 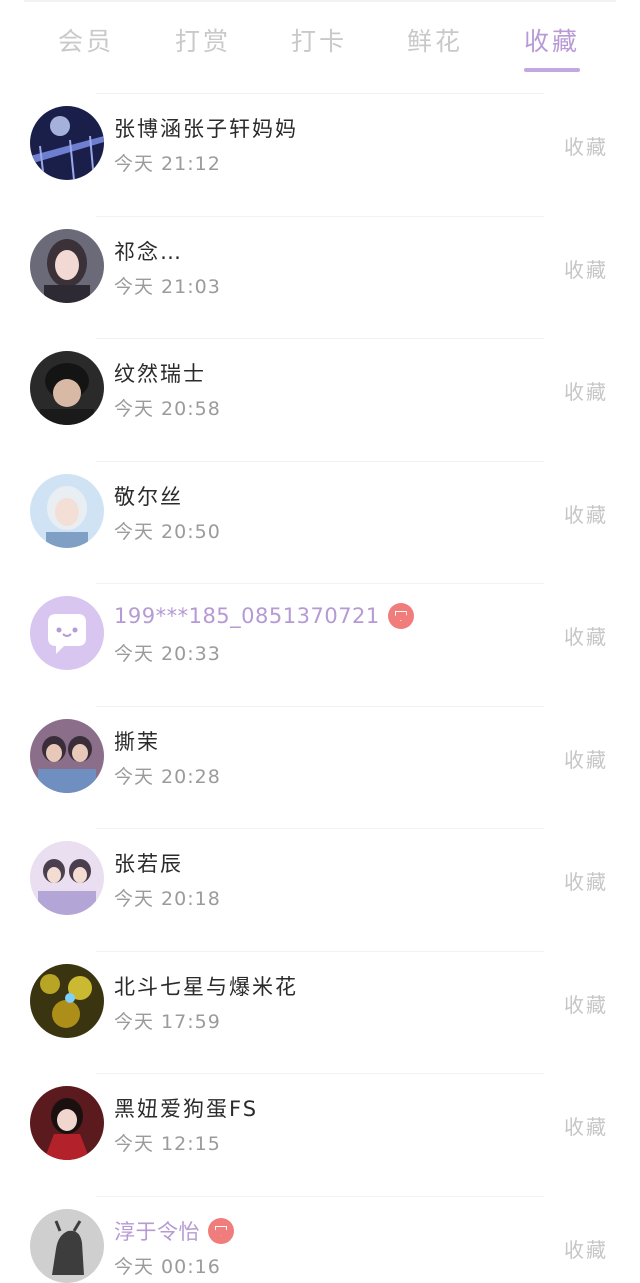 I want to click on top-divider, so click(x=320, y=1).